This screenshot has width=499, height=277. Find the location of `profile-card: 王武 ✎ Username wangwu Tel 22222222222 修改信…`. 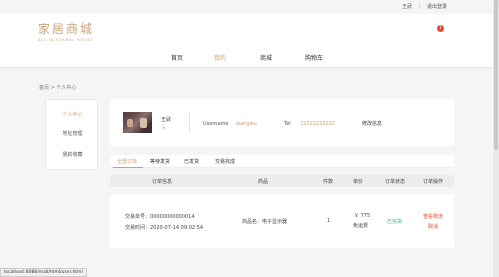

profile-card: 王武 ✎ Username wangwu Tel 22222222222 修改信… is located at coordinates (282, 122).